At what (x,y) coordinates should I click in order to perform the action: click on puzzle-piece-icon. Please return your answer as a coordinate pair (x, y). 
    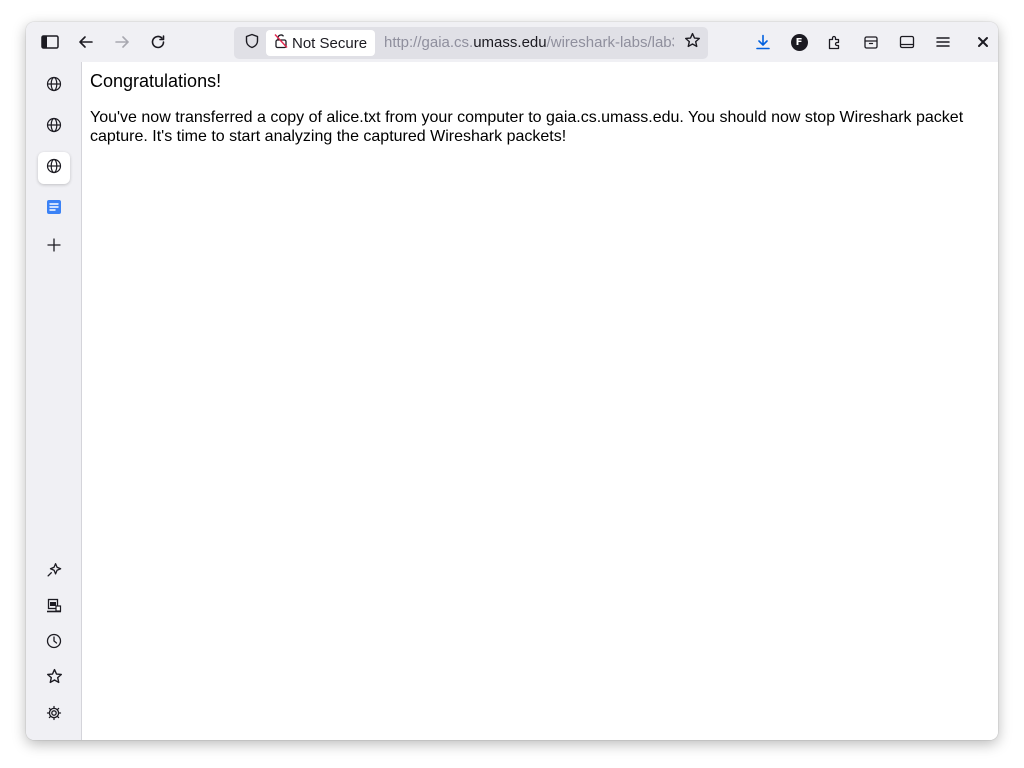
    Looking at the image, I should click on (835, 42).